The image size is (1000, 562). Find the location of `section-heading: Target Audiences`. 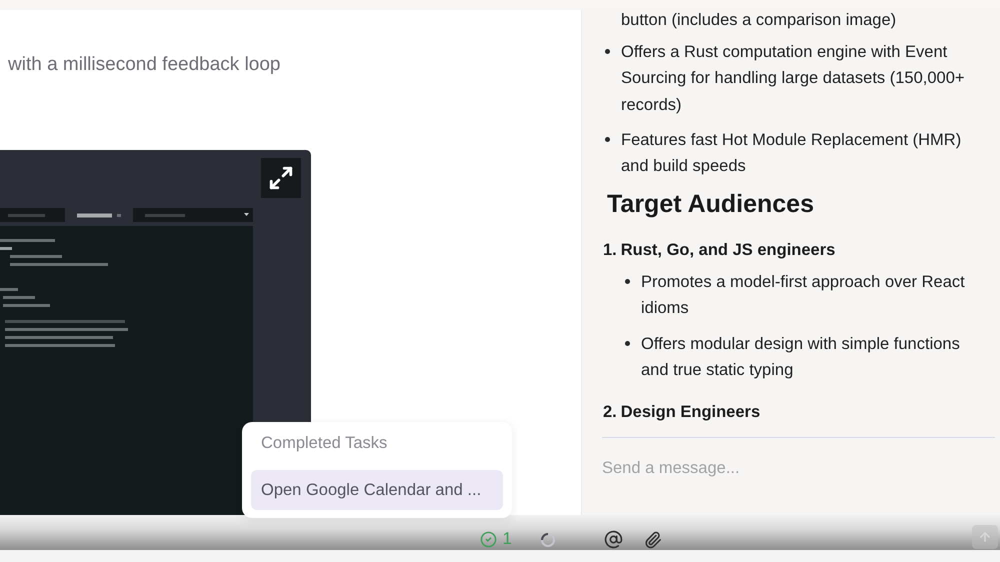

section-heading: Target Audiences is located at coordinates (710, 204).